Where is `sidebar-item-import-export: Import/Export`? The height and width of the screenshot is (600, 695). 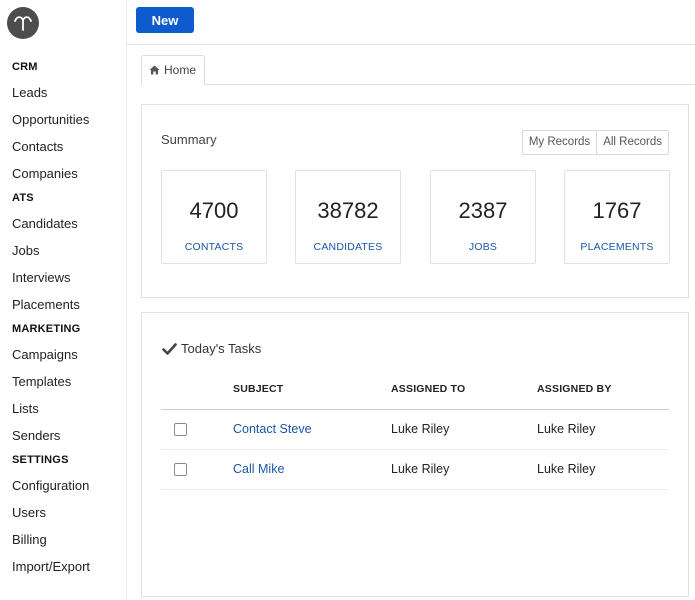 sidebar-item-import-export: Import/Export is located at coordinates (63, 566).